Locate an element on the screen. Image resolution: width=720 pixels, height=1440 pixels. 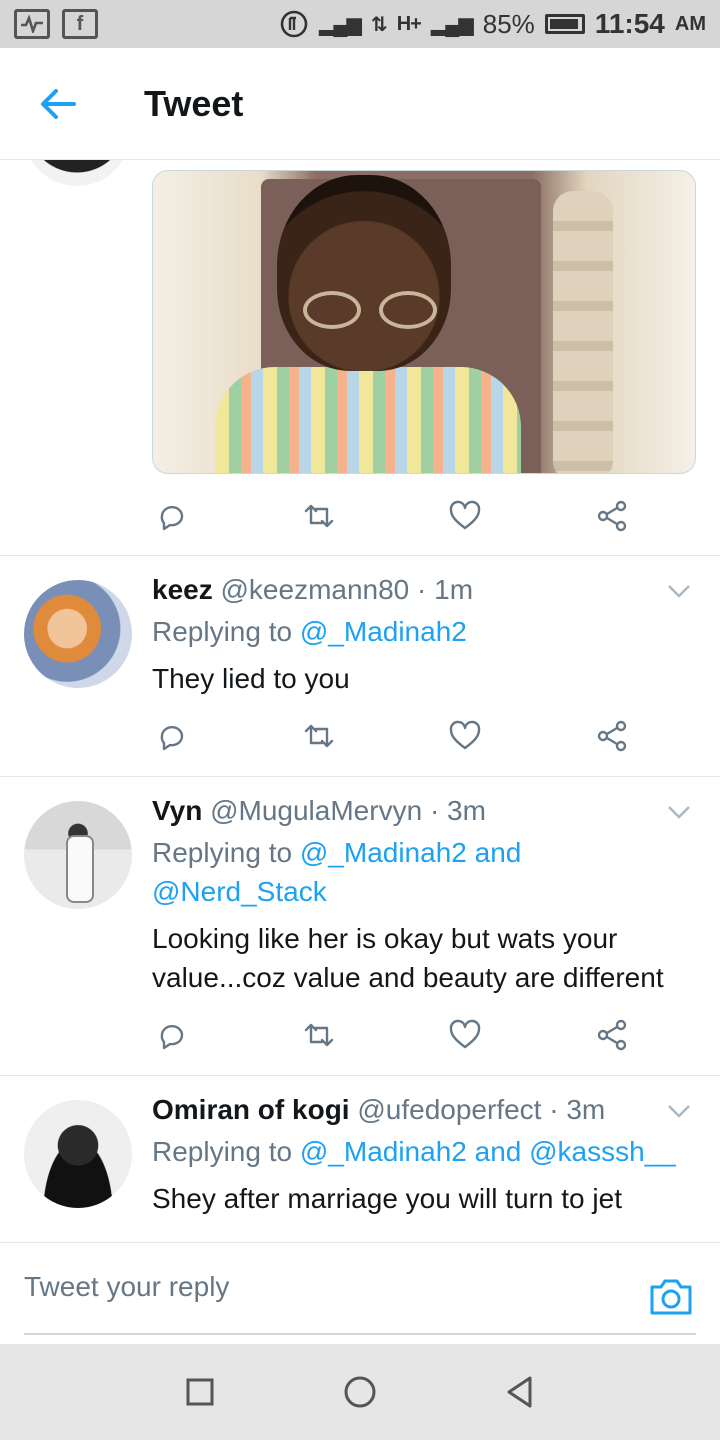
author-name: keez is located at coordinates (182, 589).